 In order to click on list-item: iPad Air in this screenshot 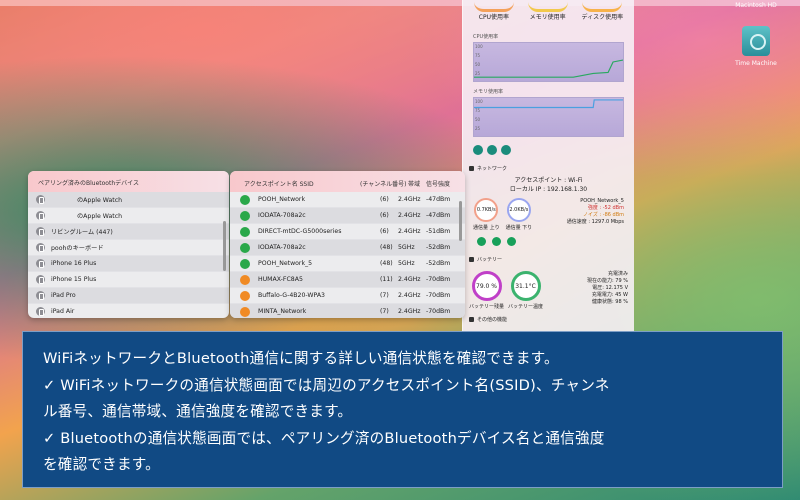, I will do `click(128, 311)`.